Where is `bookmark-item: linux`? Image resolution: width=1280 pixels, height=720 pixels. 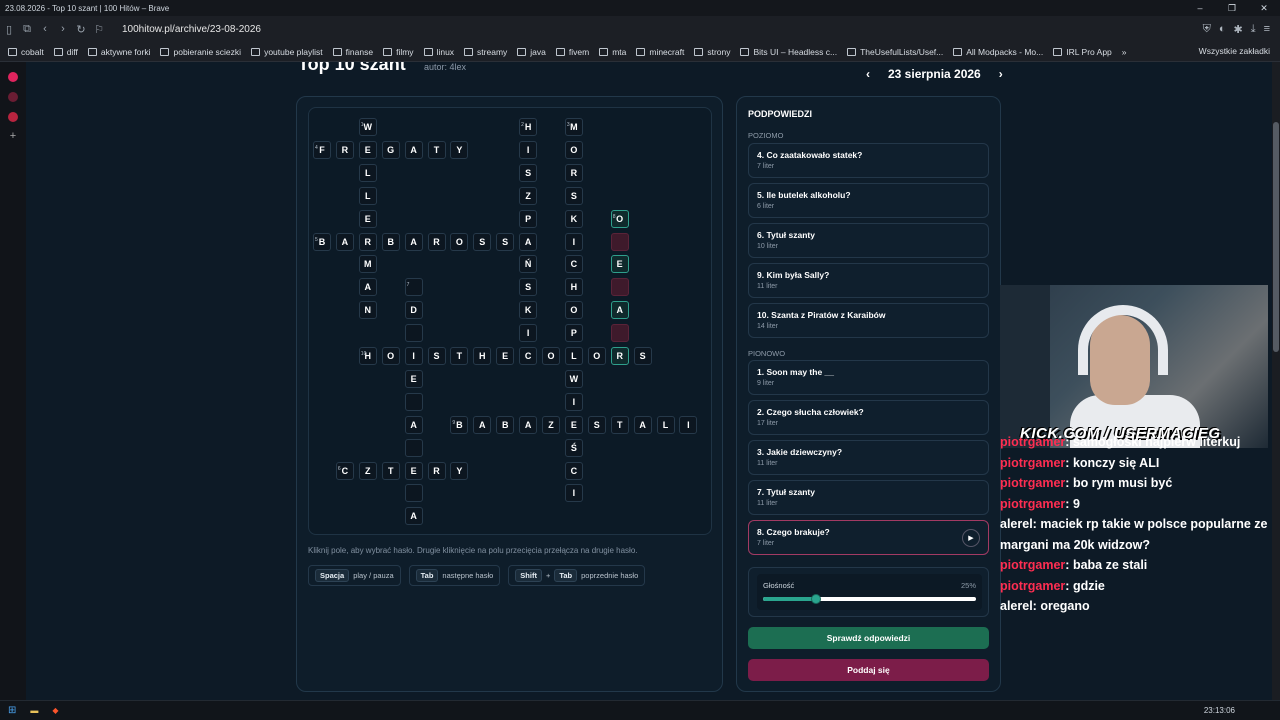
bookmark-item: linux is located at coordinates (438, 52).